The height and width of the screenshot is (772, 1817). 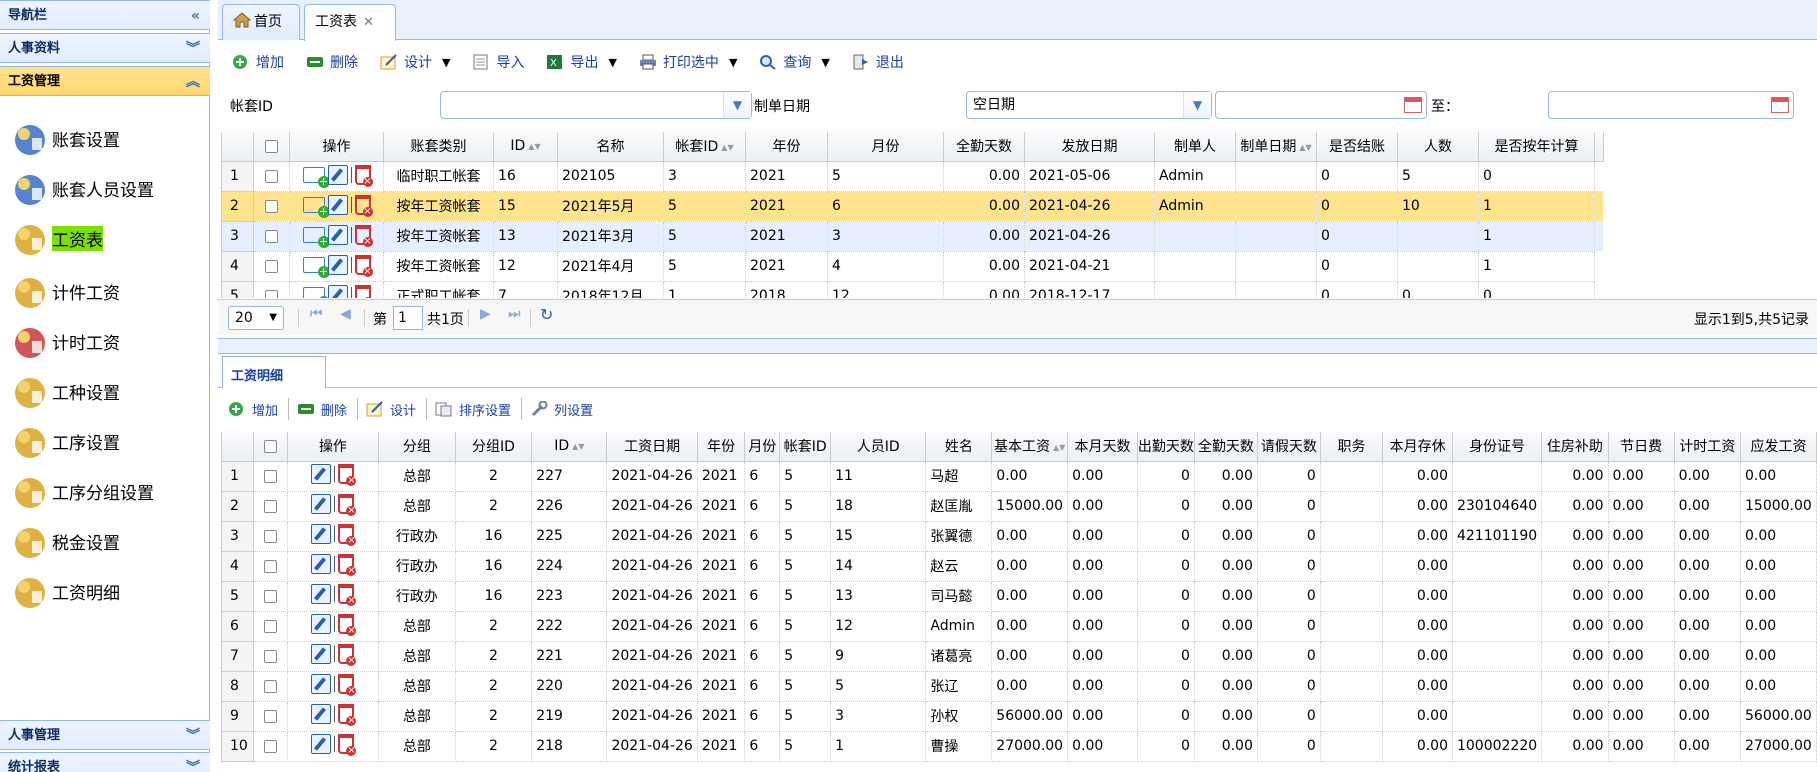 I want to click on column-header: 操作, so click(x=333, y=447).